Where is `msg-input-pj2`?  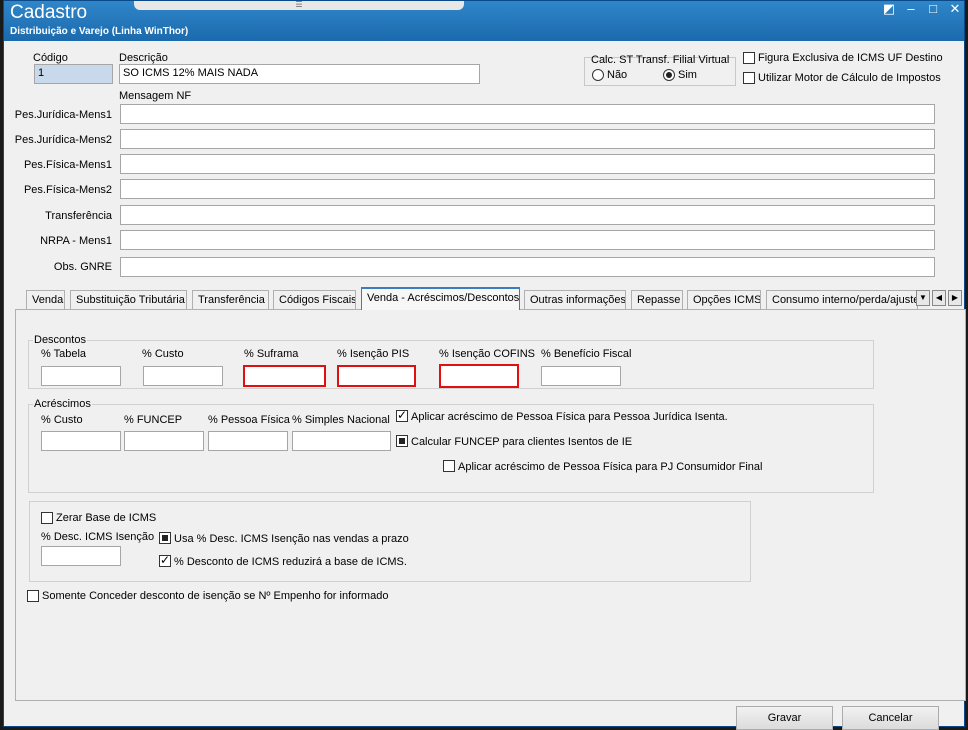 msg-input-pj2 is located at coordinates (527, 139).